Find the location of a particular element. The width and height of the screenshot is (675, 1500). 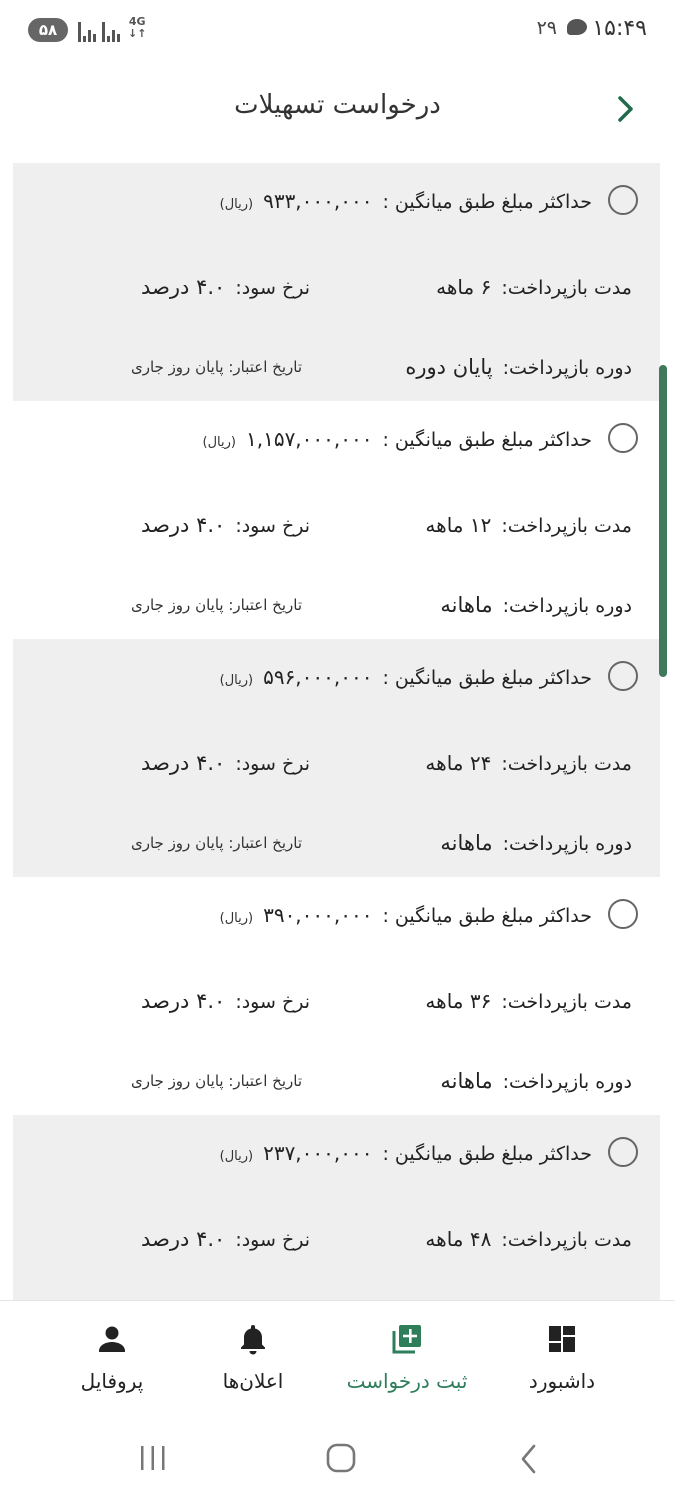

person-icon is located at coordinates (112, 1339).